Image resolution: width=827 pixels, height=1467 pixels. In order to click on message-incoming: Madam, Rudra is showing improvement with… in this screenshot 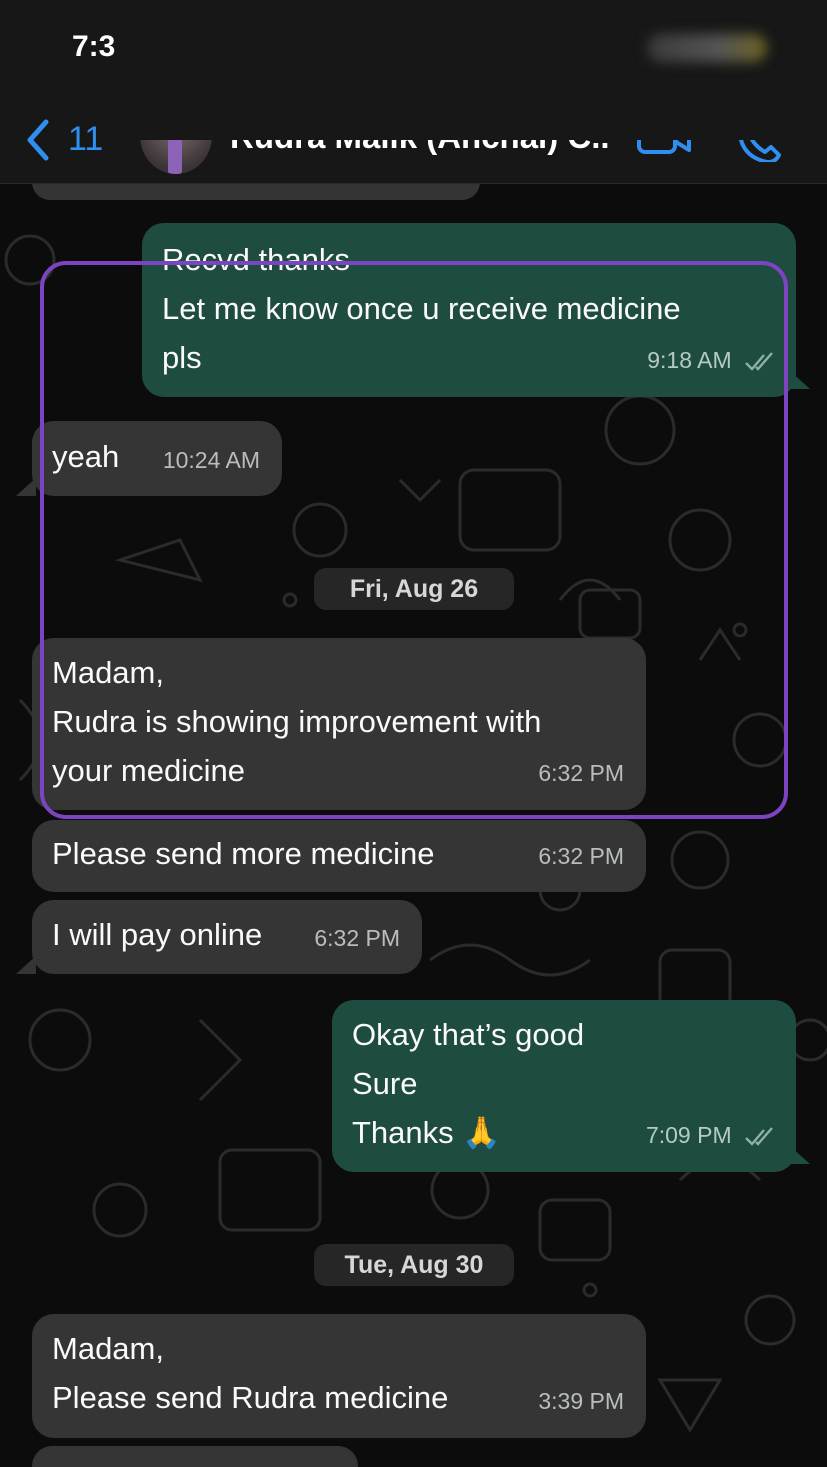, I will do `click(339, 724)`.